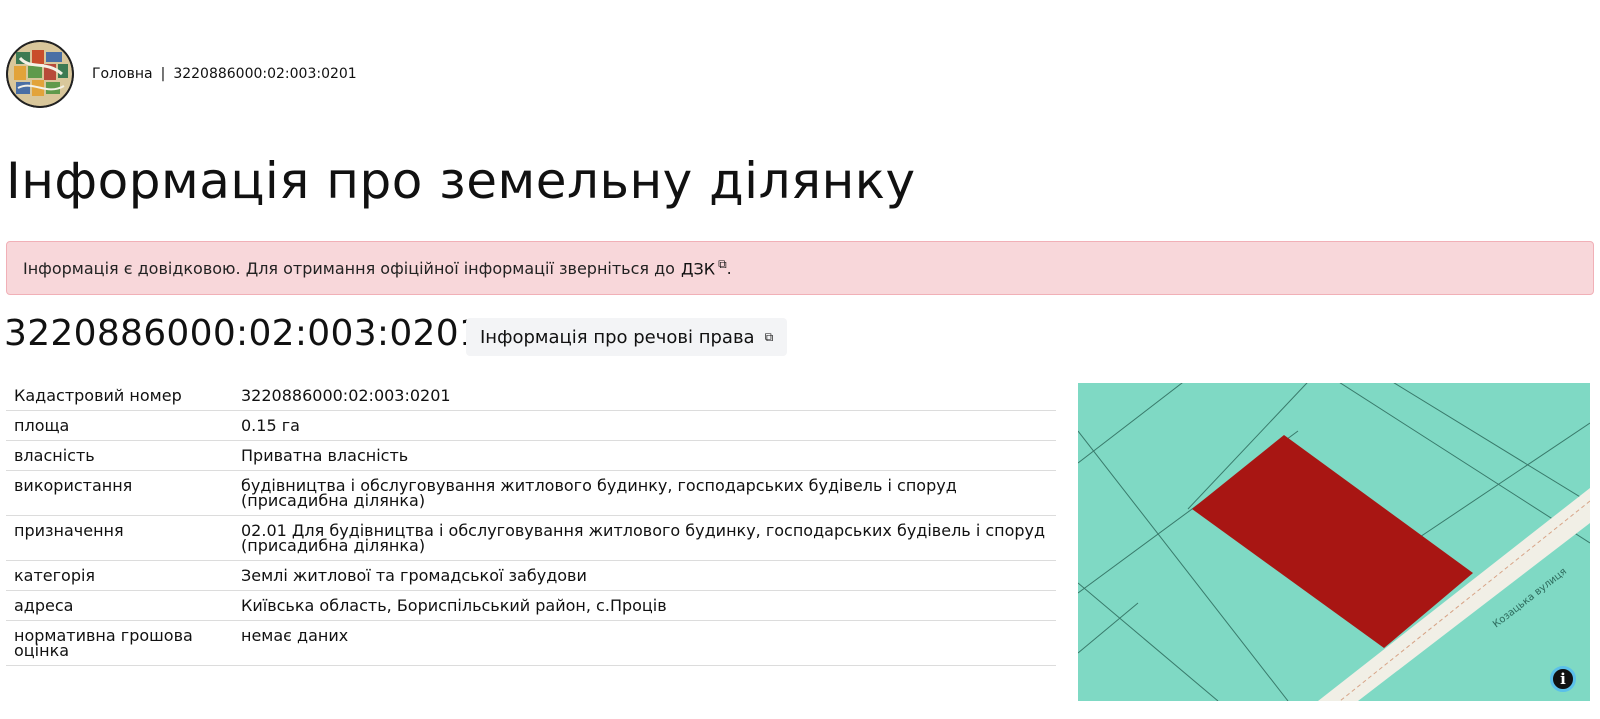 The image size is (1600, 719). I want to click on row-key: призначення, so click(119, 538).